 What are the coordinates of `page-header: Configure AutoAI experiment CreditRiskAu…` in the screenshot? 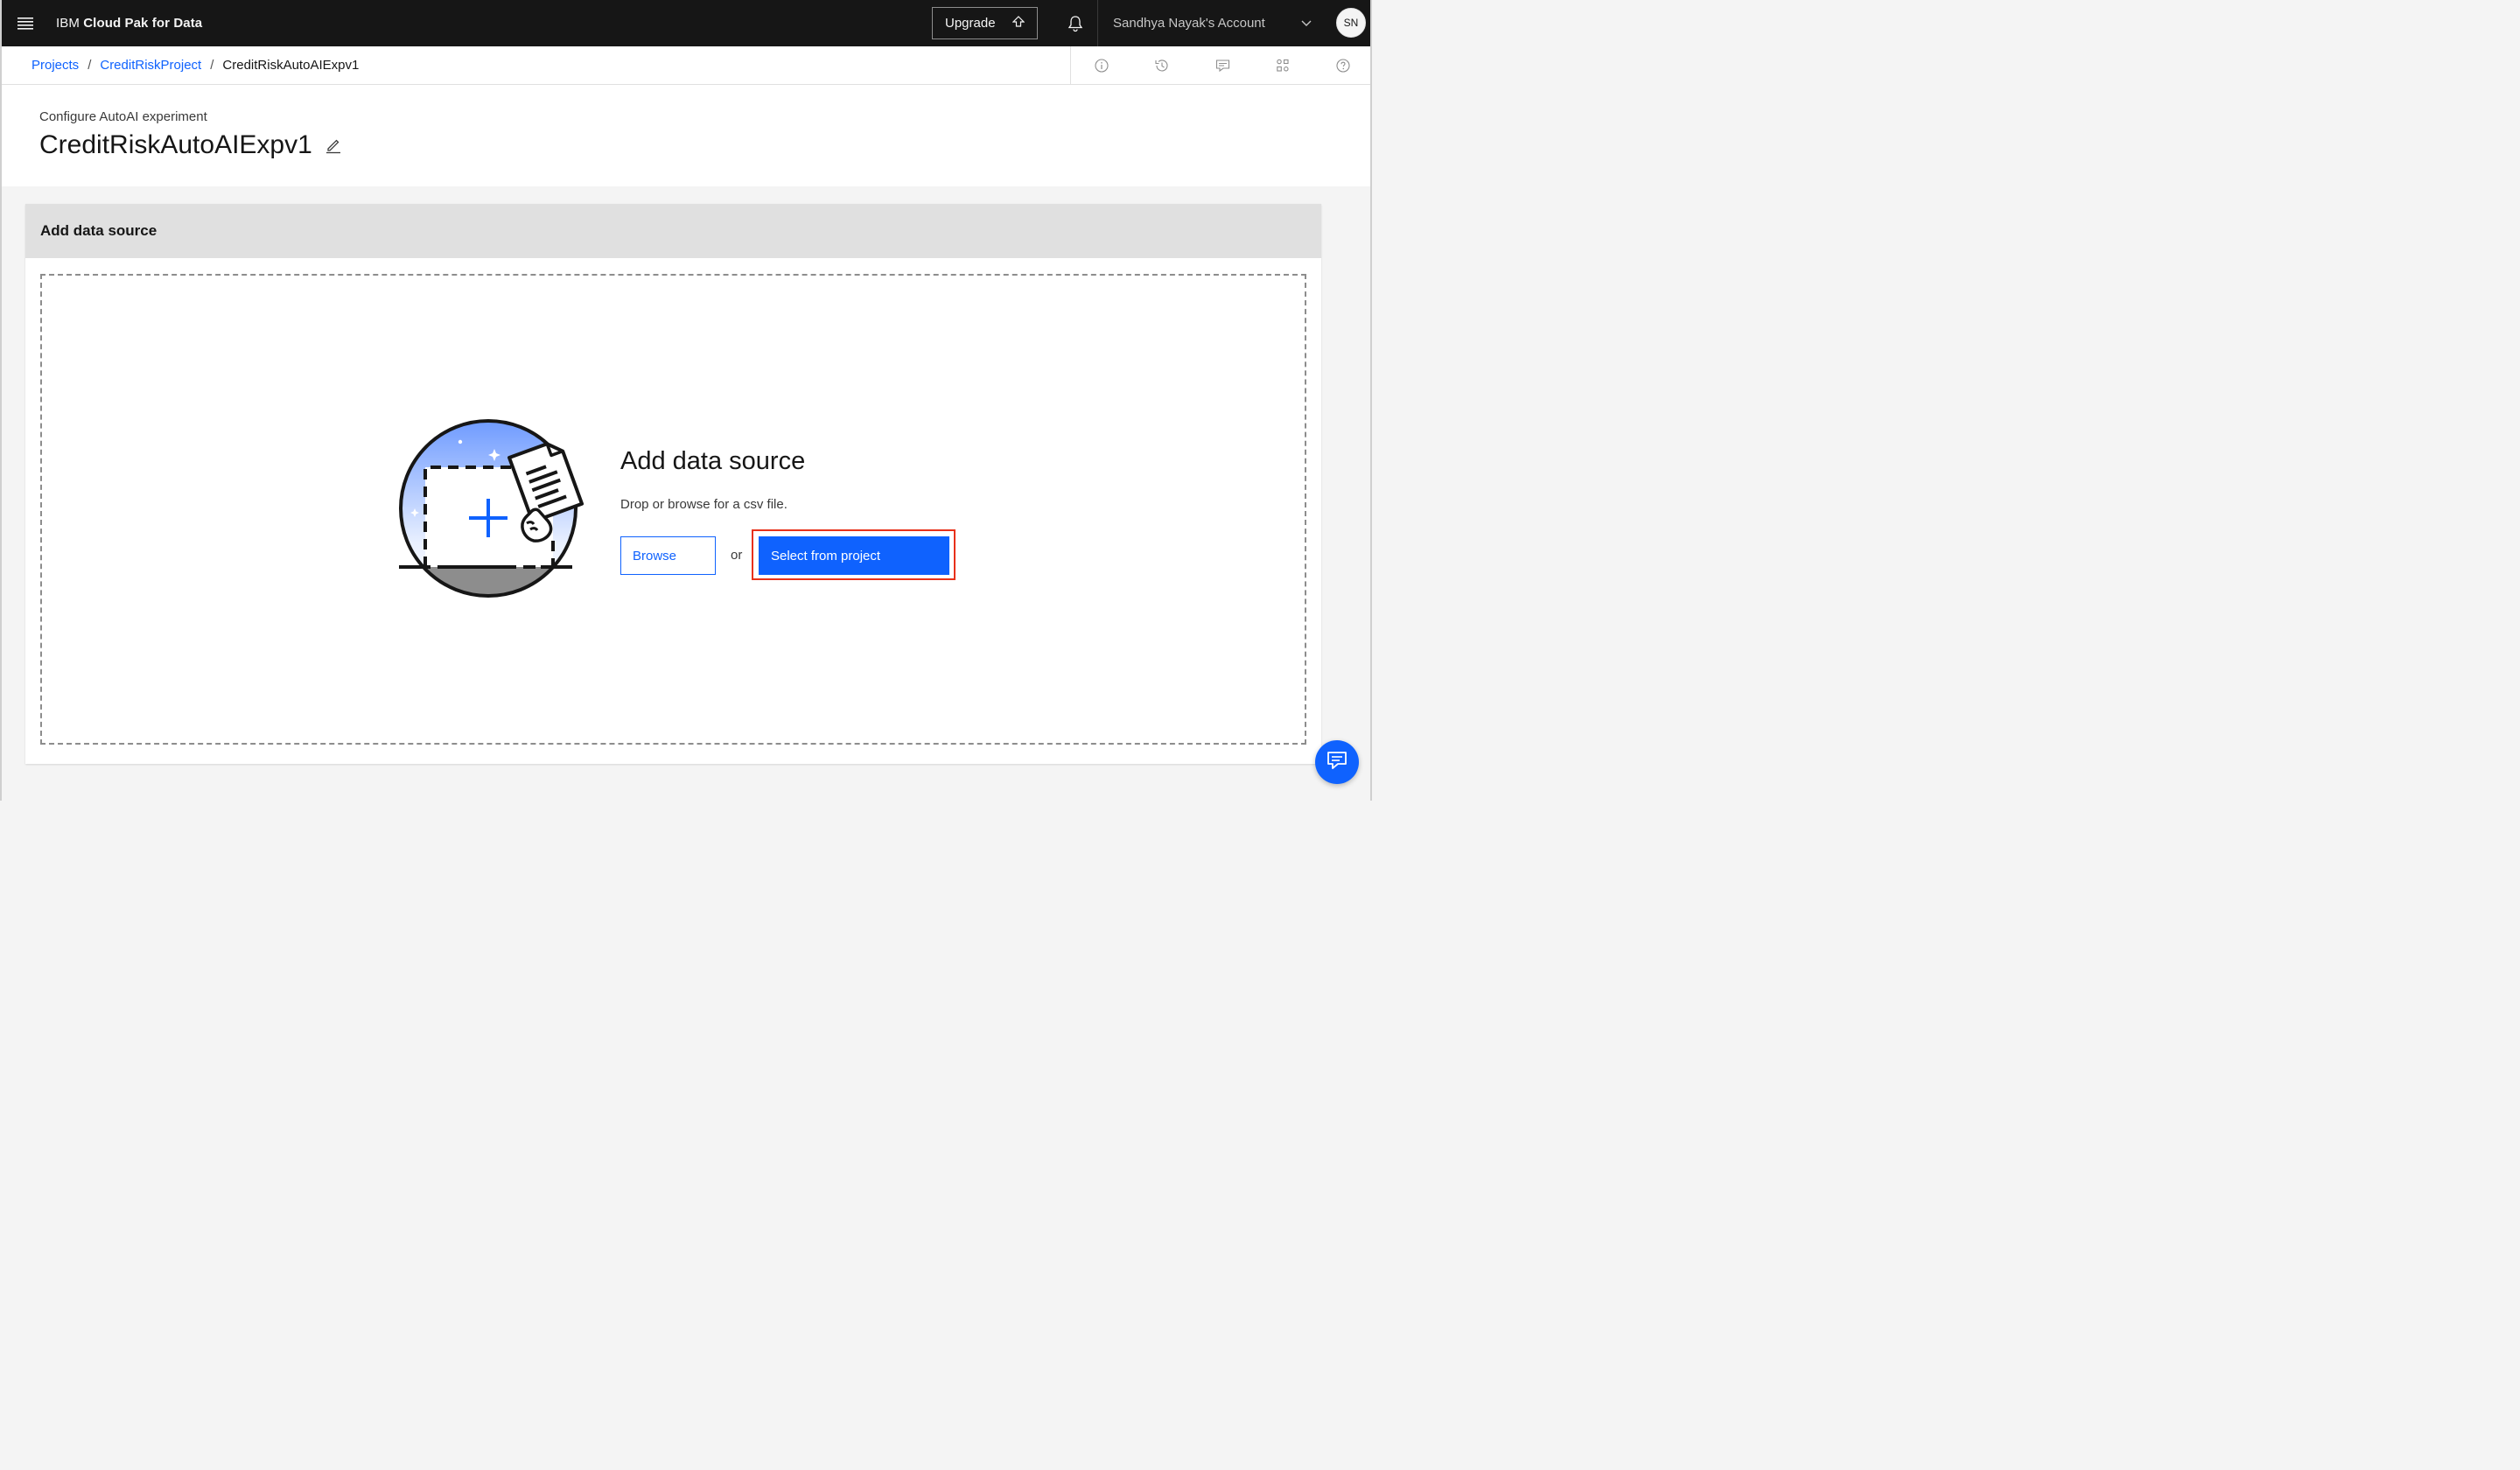 It's located at (686, 135).